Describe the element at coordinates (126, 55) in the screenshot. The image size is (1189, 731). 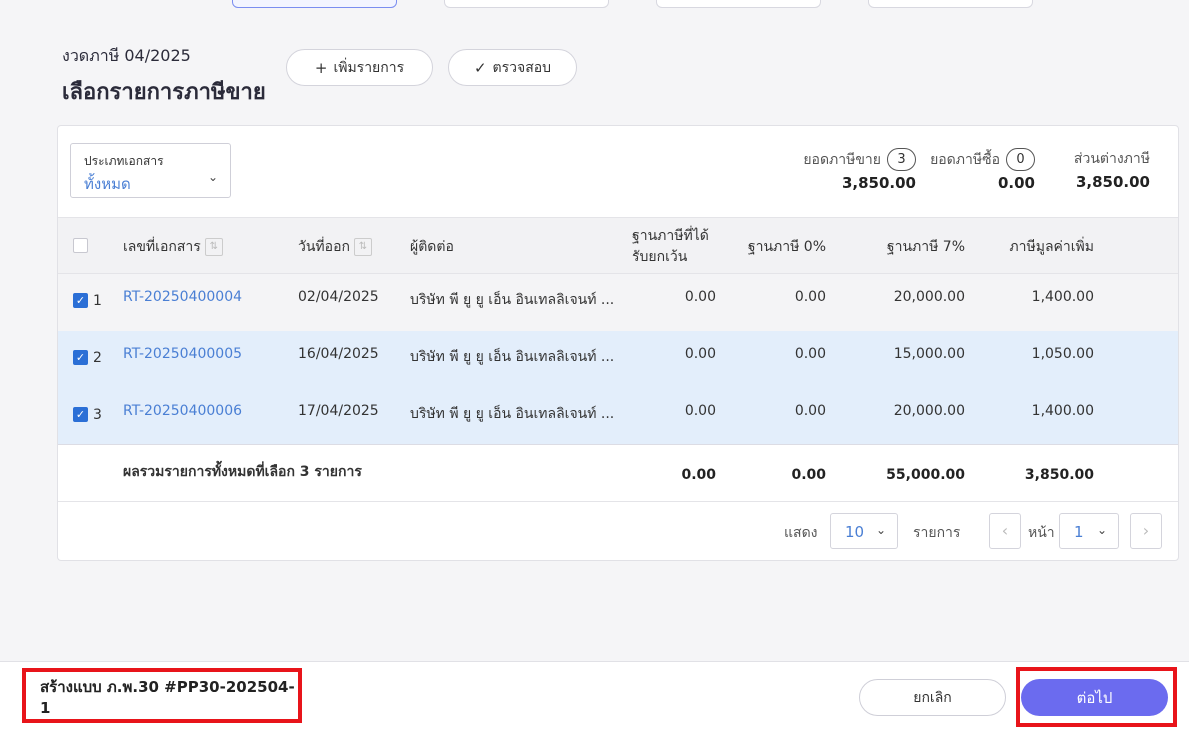
I see `tax-period: งวดภาษี 04/2025` at that location.